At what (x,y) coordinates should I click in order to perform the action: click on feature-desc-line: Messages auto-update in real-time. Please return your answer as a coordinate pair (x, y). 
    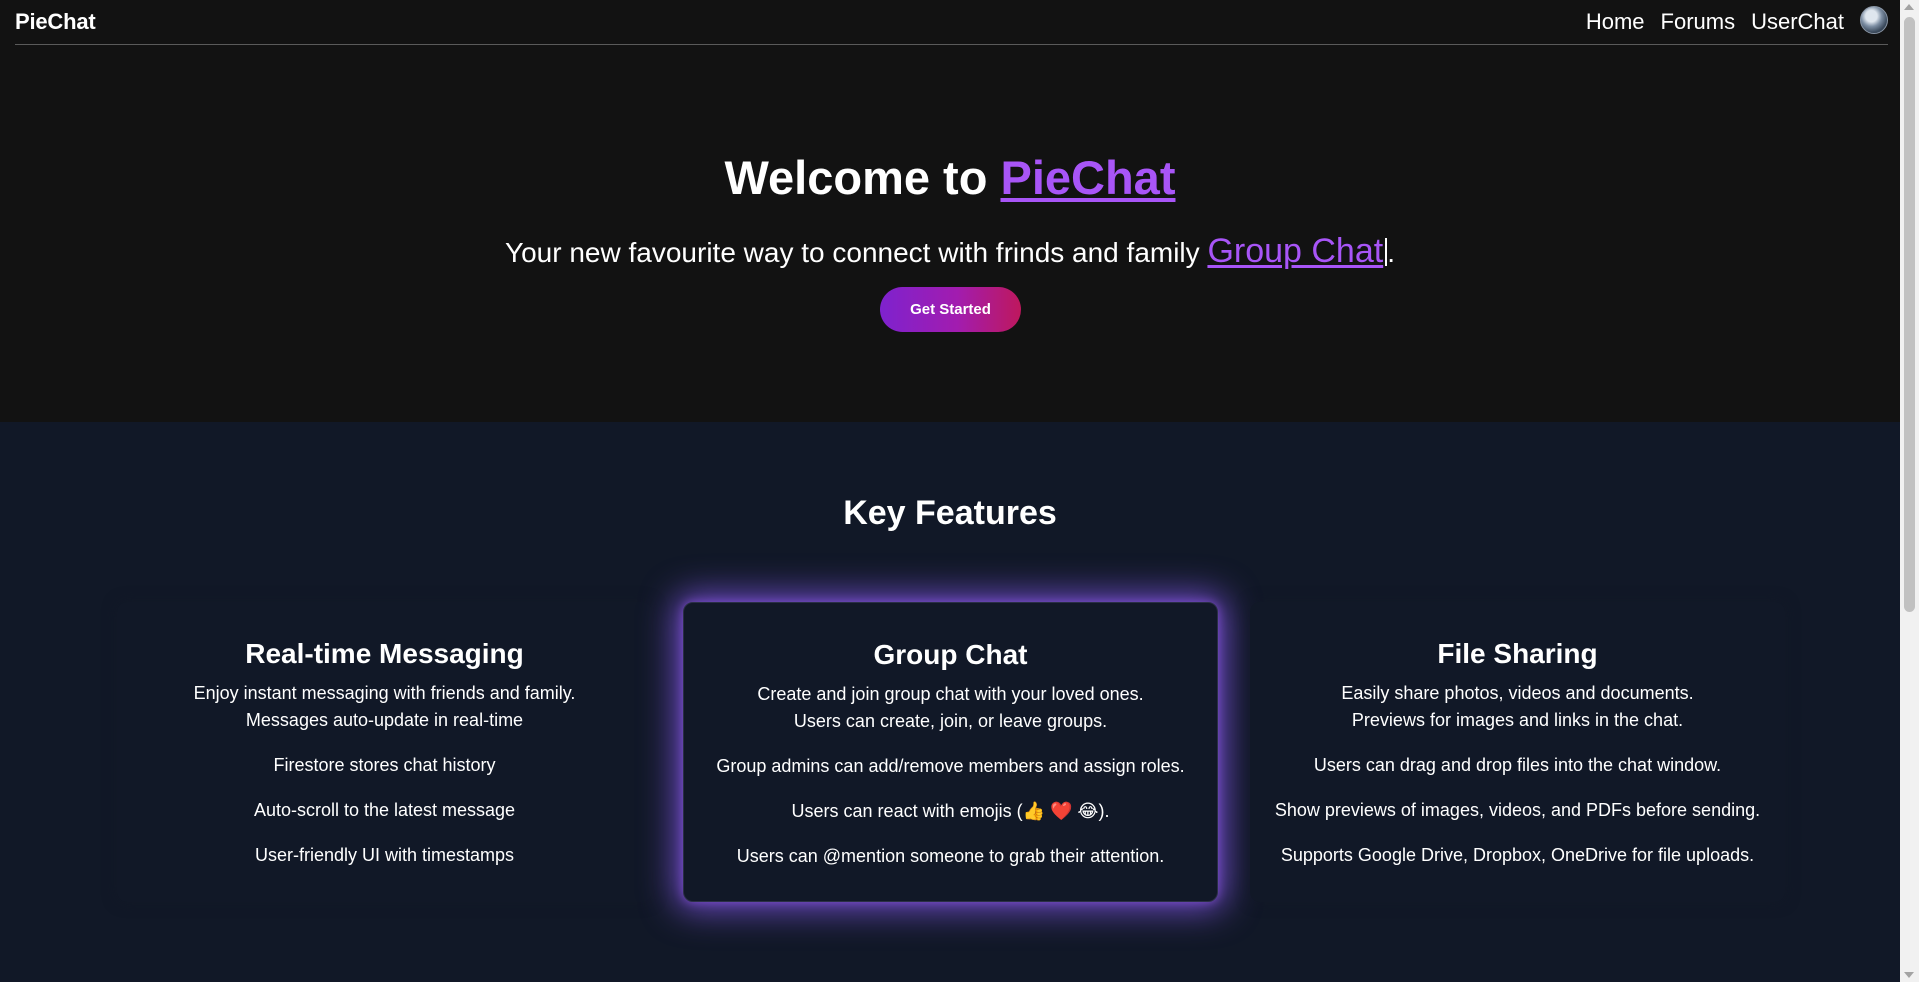
    Looking at the image, I should click on (384, 720).